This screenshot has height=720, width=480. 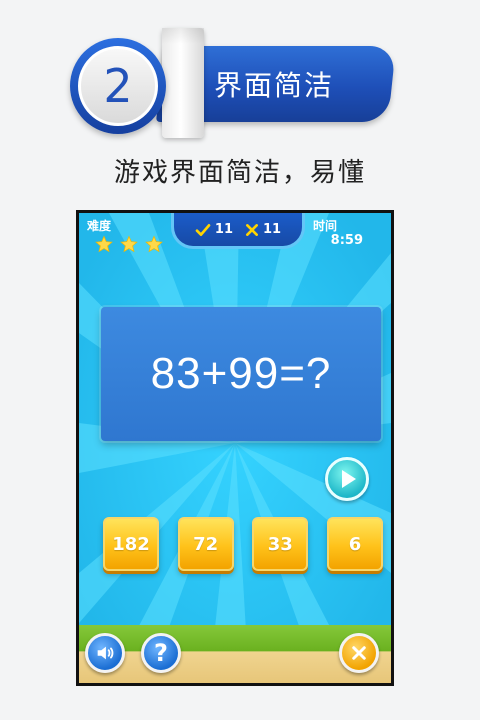 I want to click on check-icon, so click(x=203, y=229).